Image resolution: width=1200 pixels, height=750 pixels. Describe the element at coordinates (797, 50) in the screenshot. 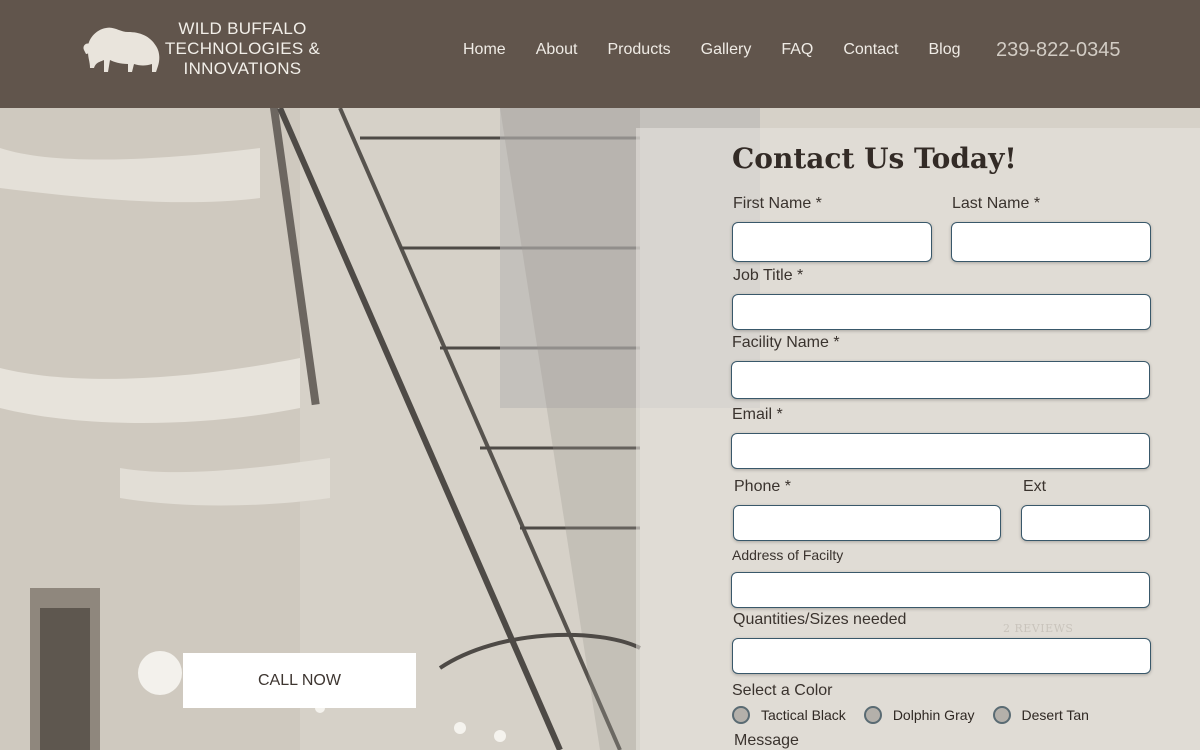

I see `nav-faq: FAQ` at that location.